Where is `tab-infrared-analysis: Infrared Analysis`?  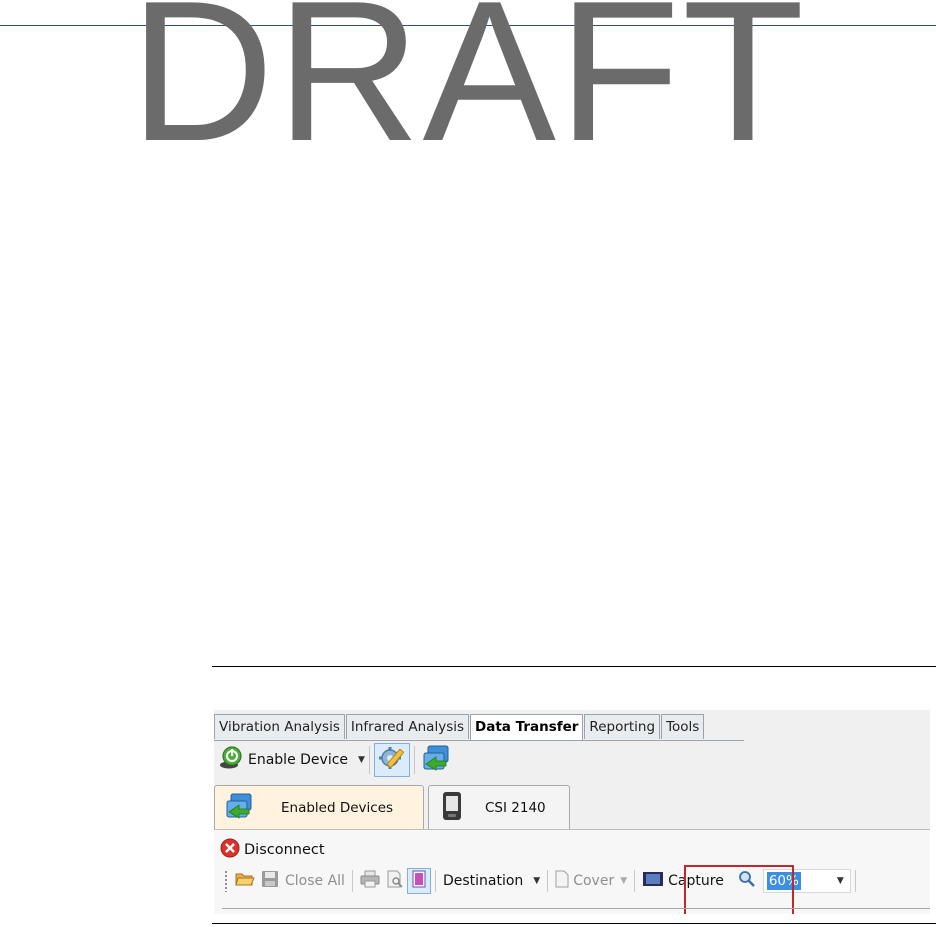 tab-infrared-analysis: Infrared Analysis is located at coordinates (407, 726).